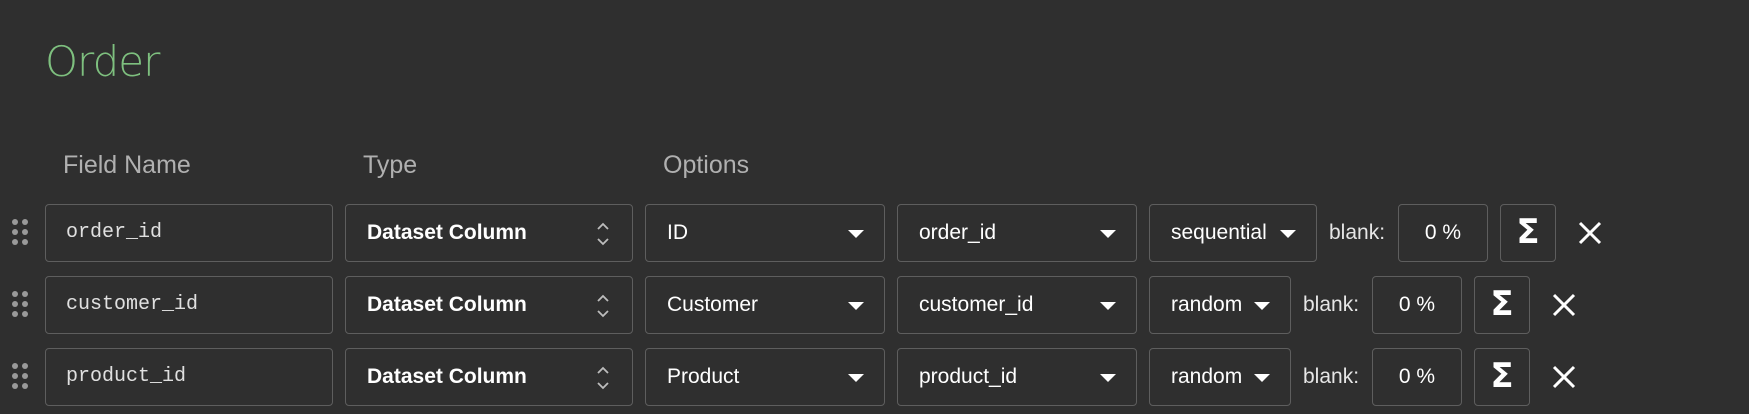 This screenshot has height=414, width=1749. I want to click on header-type: Type, so click(390, 165).